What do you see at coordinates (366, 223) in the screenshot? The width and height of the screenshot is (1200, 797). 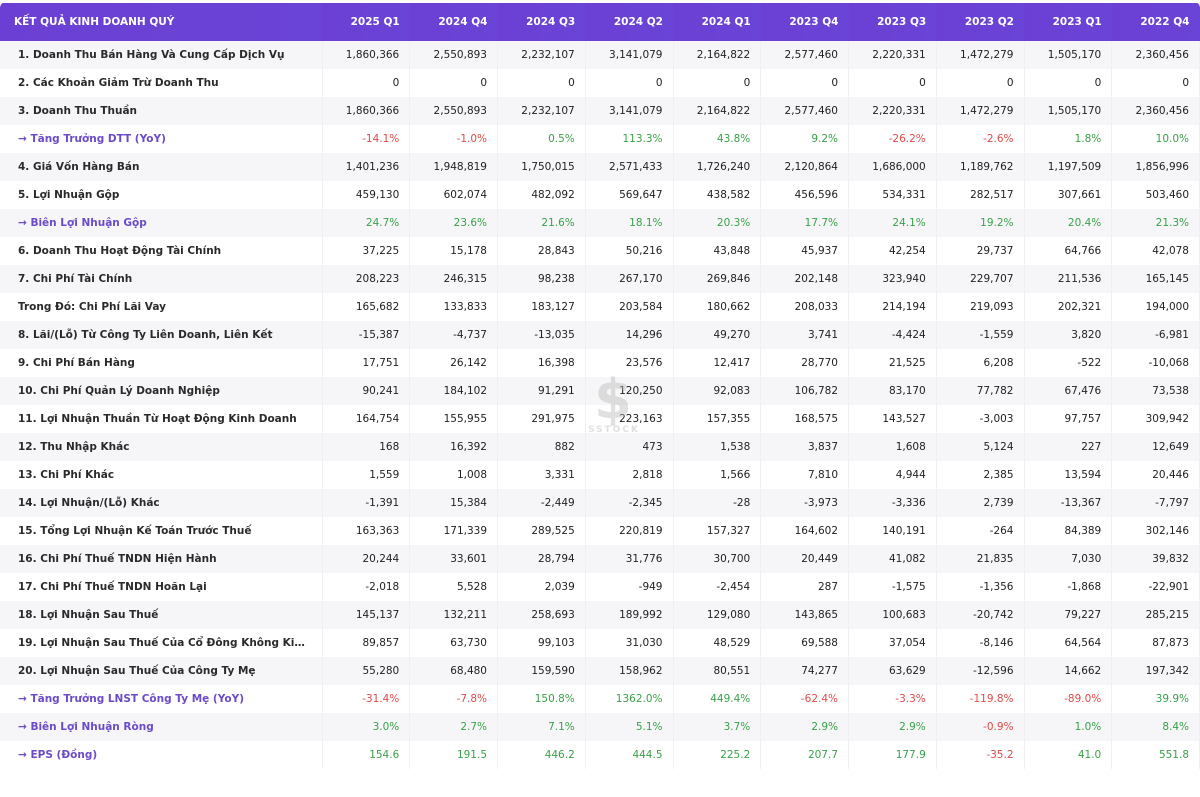 I see `cell-value: 24.7%` at bounding box center [366, 223].